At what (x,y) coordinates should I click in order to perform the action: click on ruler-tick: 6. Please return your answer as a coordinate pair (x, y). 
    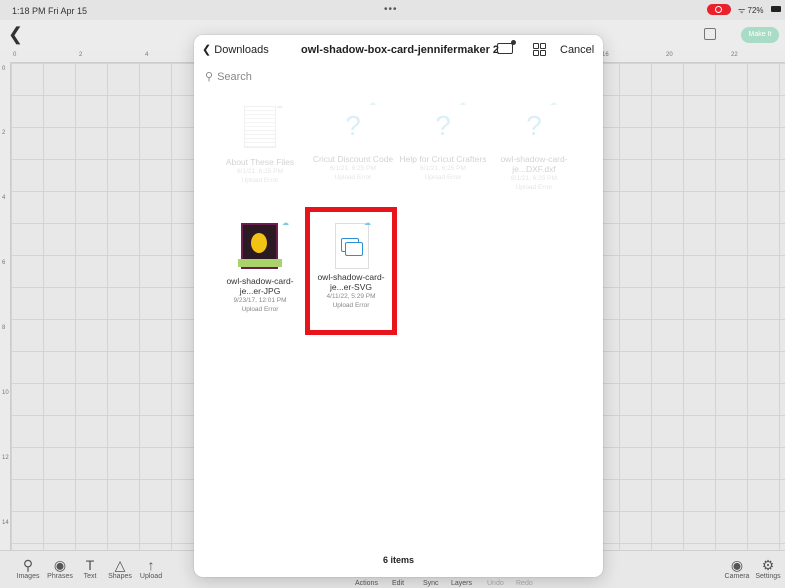
    Looking at the image, I should click on (4, 263).